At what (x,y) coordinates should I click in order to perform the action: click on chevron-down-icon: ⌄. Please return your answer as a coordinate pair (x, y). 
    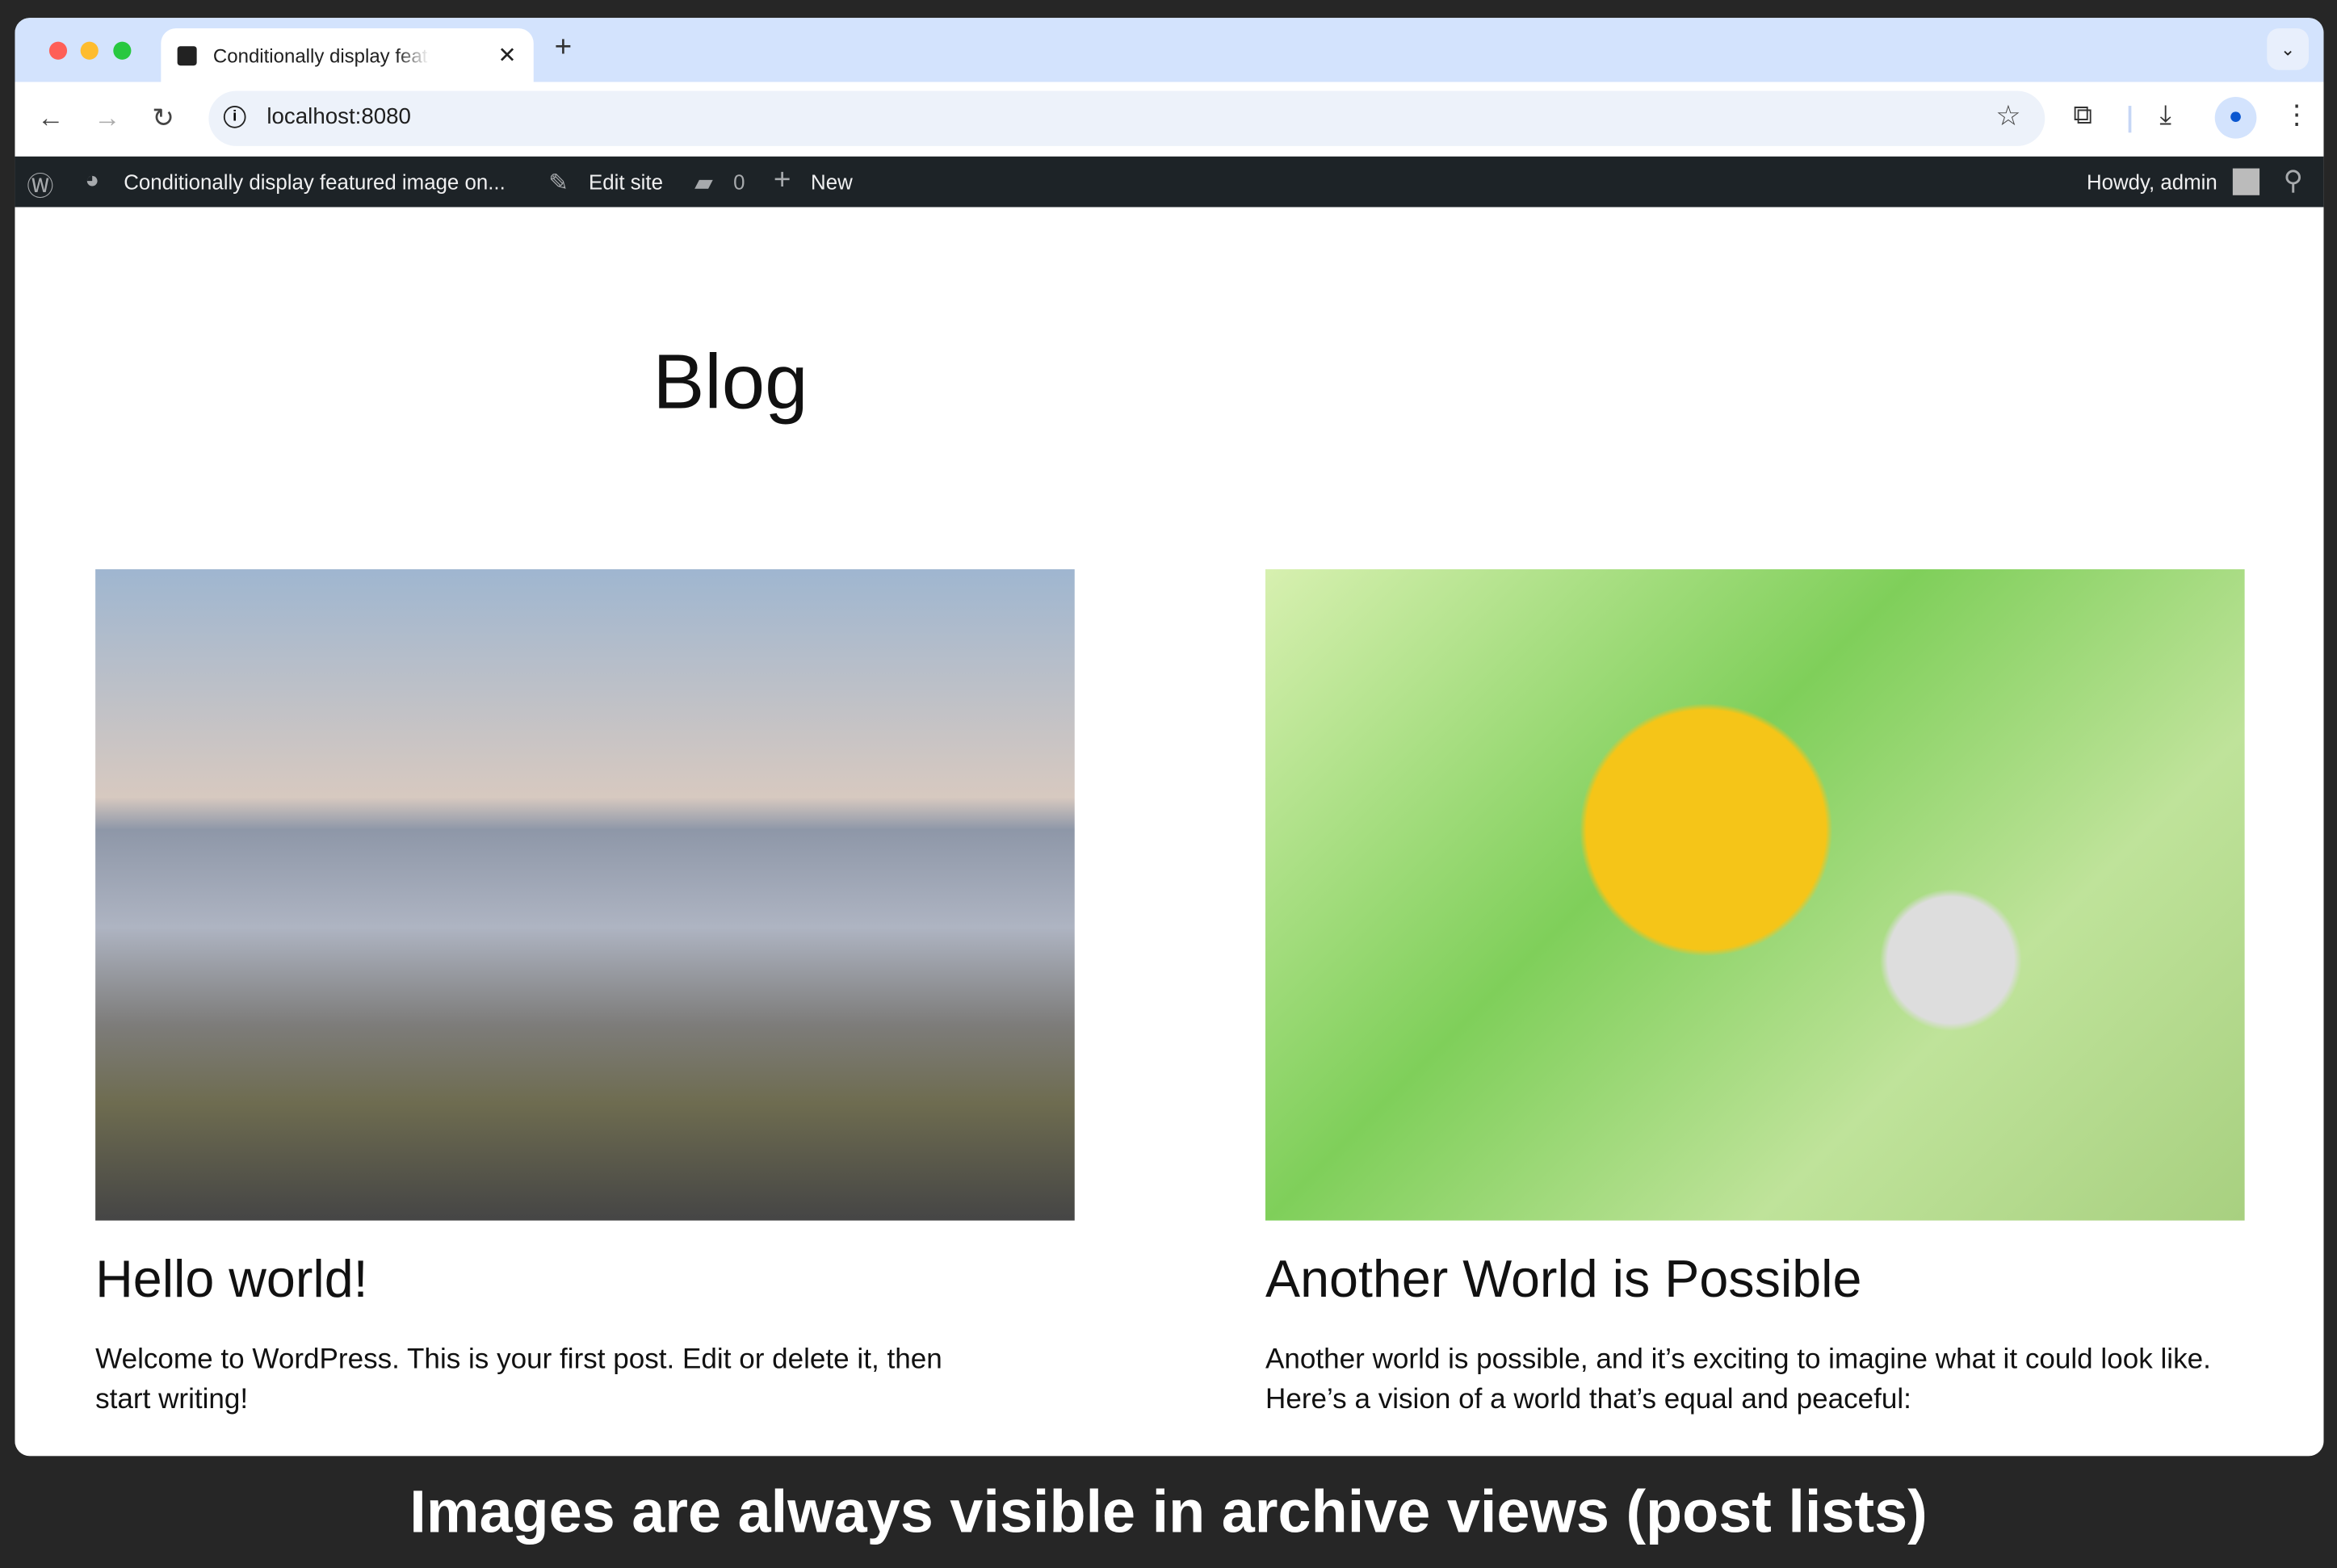
    Looking at the image, I should click on (2288, 49).